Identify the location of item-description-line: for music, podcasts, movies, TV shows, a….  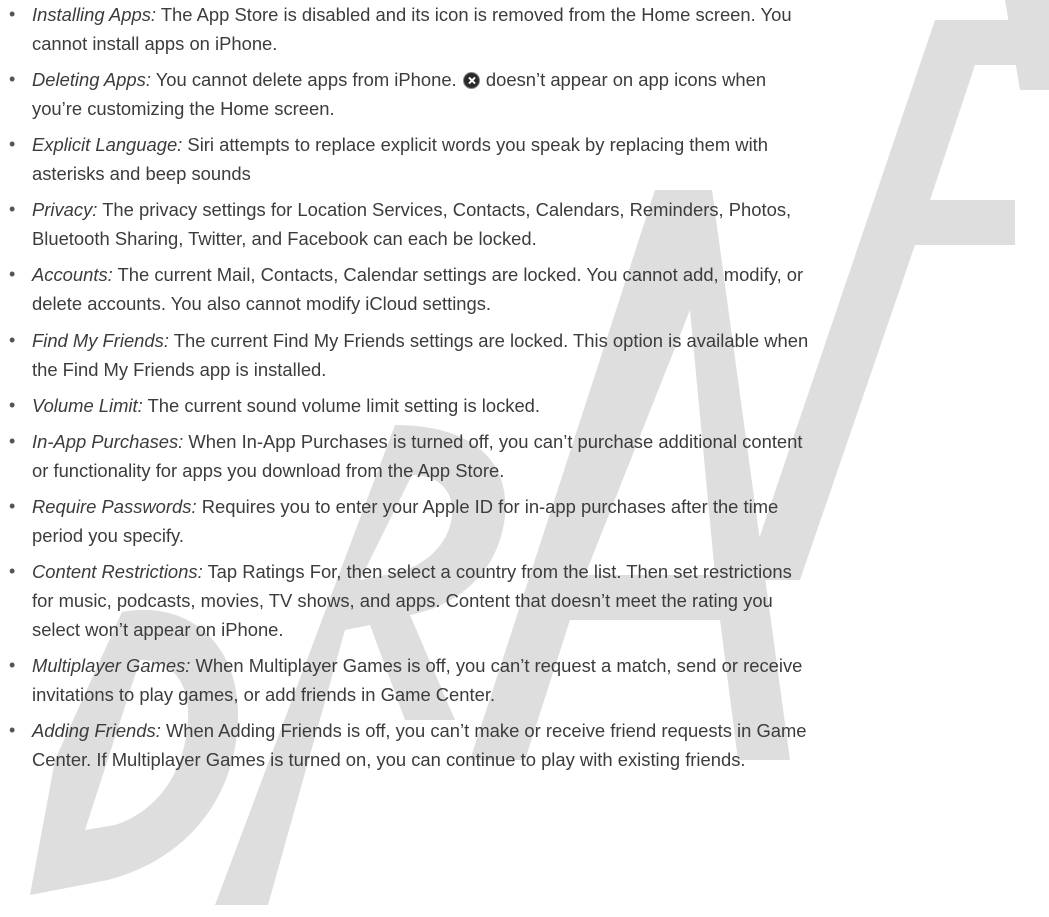
(402, 600).